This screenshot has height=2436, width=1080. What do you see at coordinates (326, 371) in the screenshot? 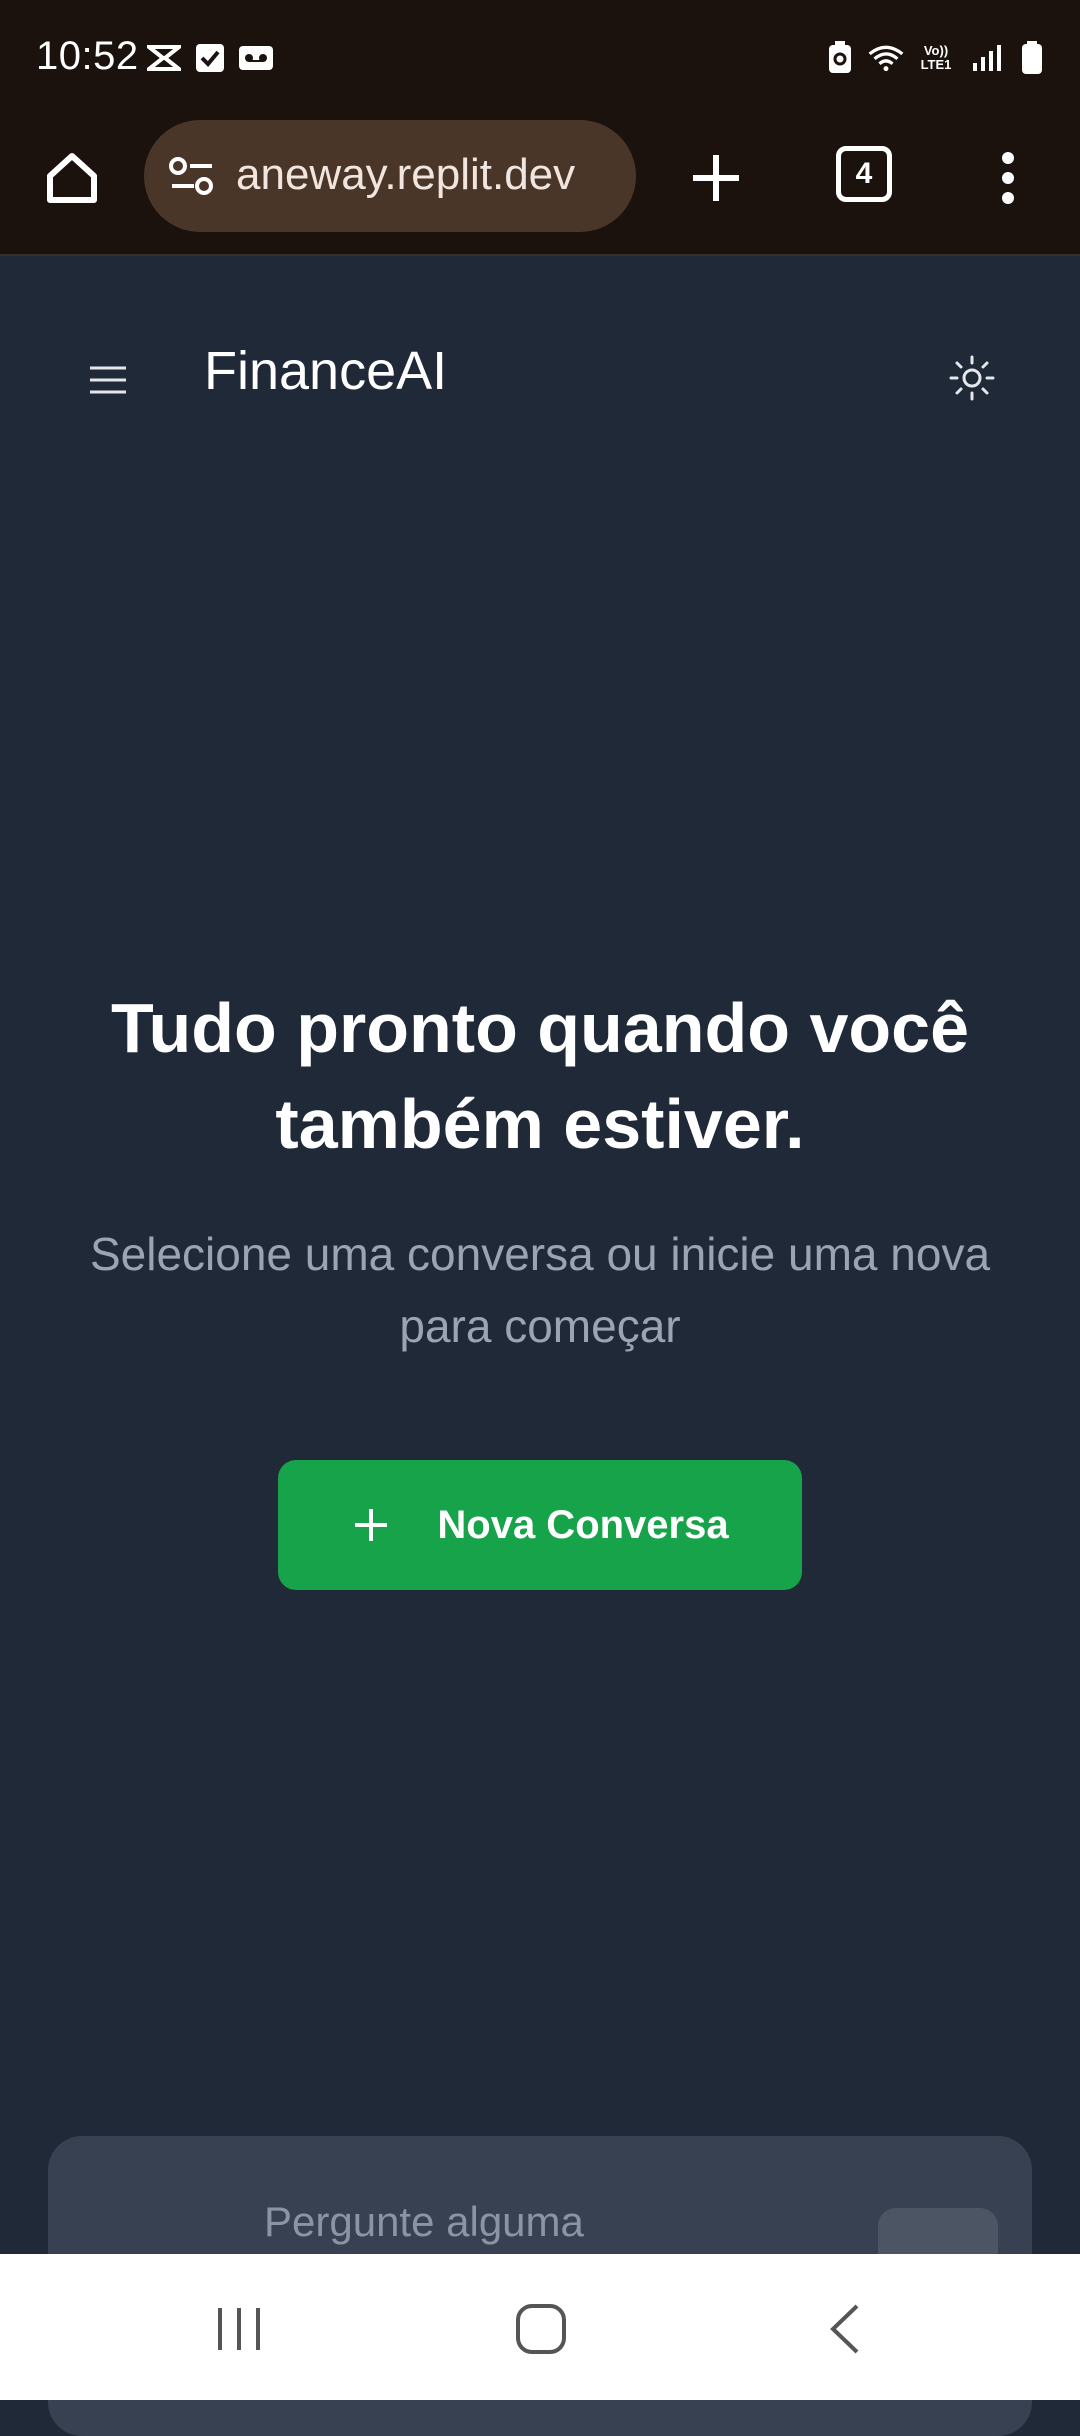
I see `app-title: FinanceAI` at bounding box center [326, 371].